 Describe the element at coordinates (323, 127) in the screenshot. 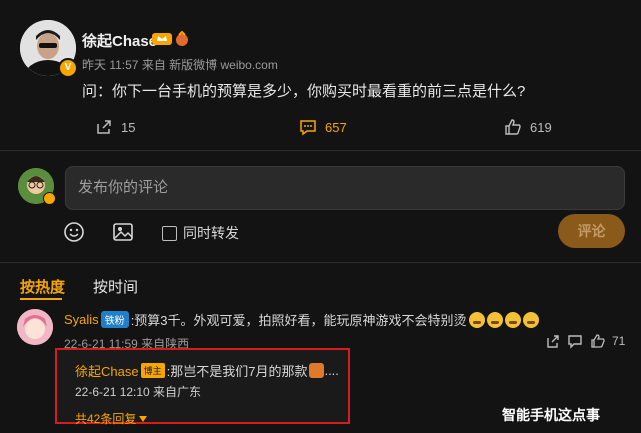

I see `comment-button: 657` at that location.